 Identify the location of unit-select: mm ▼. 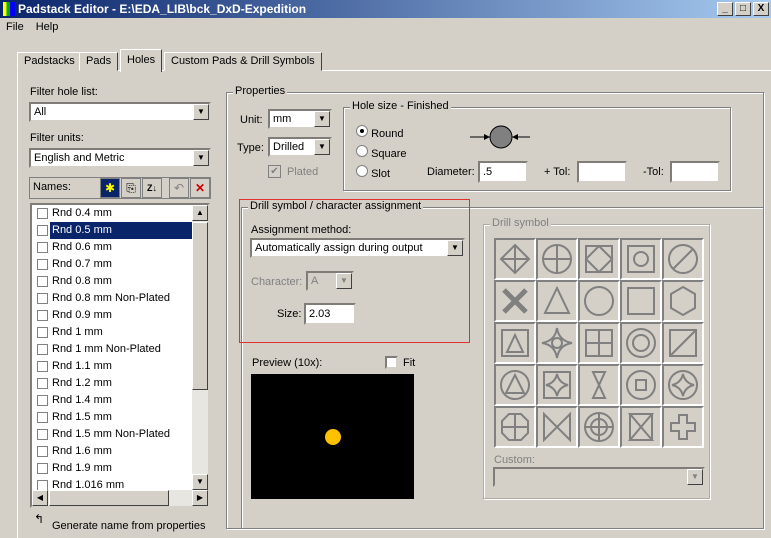
(300, 119).